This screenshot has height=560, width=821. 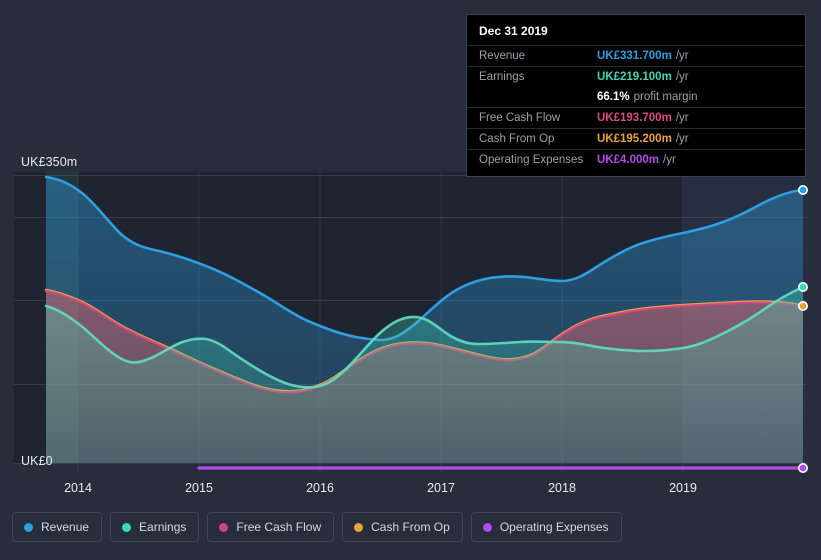 What do you see at coordinates (562, 488) in the screenshot?
I see `x-tick-label-2018: 2018` at bounding box center [562, 488].